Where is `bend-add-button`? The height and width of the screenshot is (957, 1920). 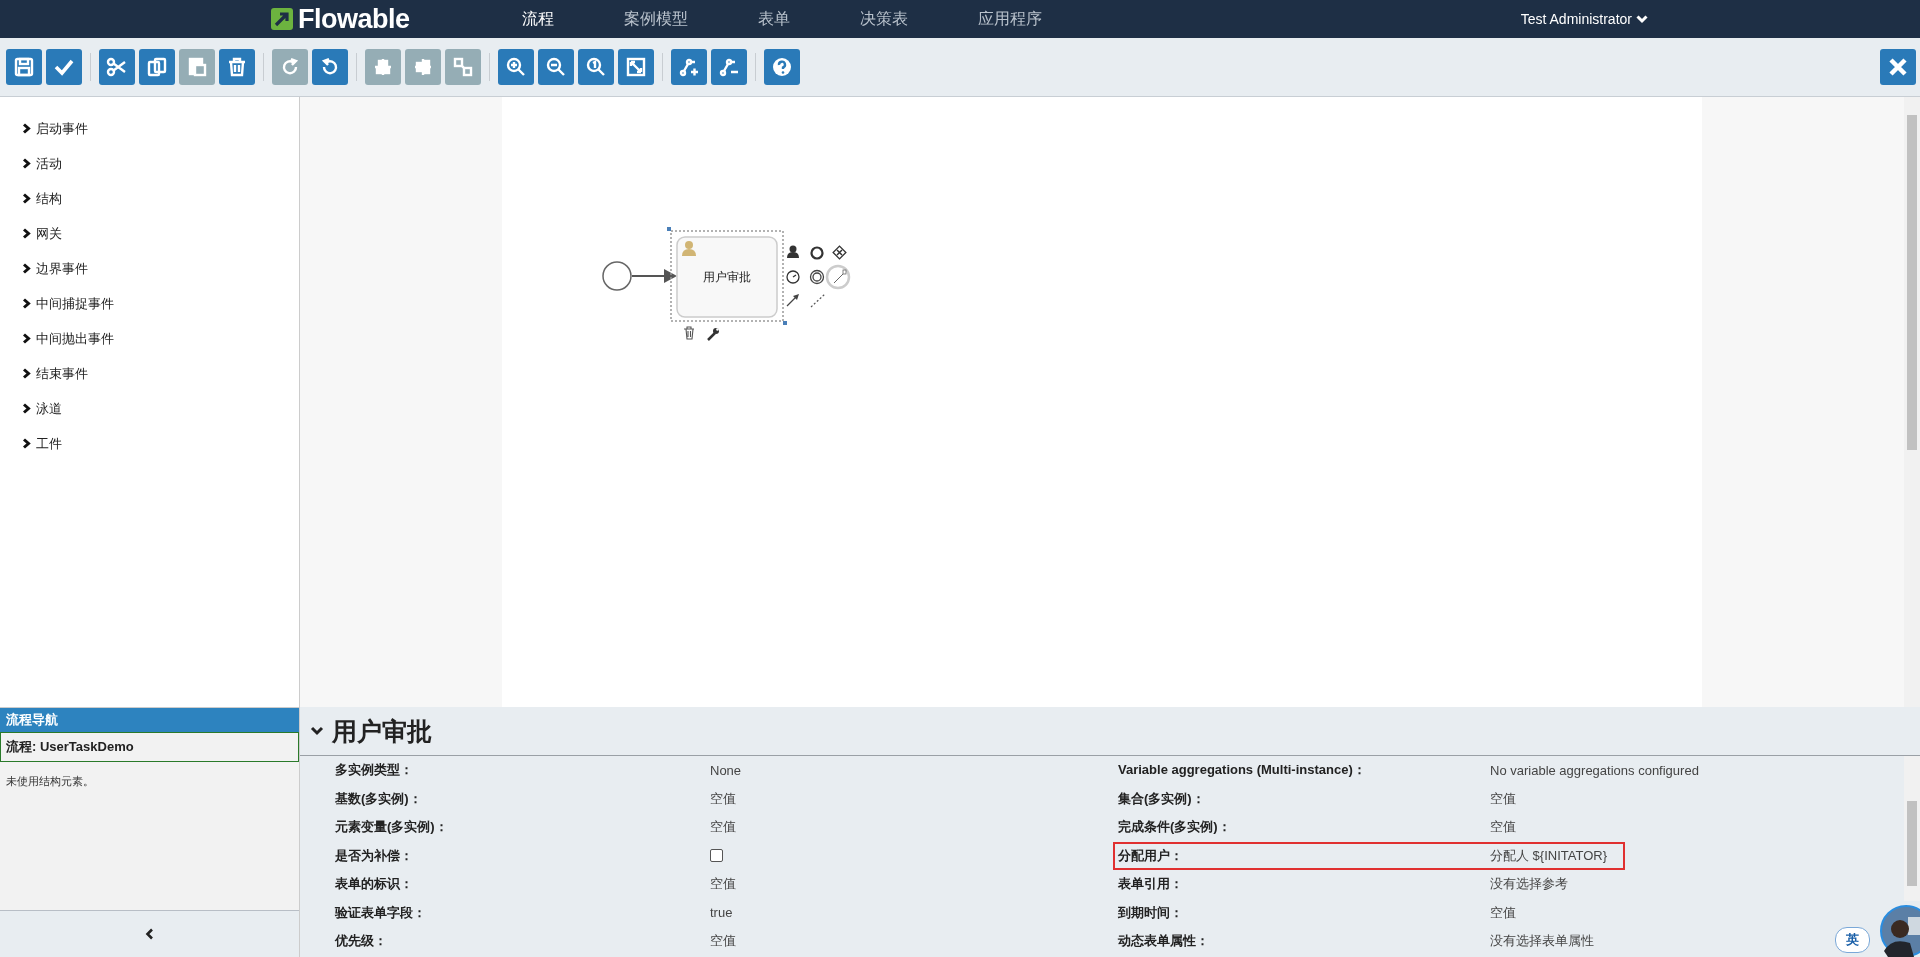 bend-add-button is located at coordinates (689, 67).